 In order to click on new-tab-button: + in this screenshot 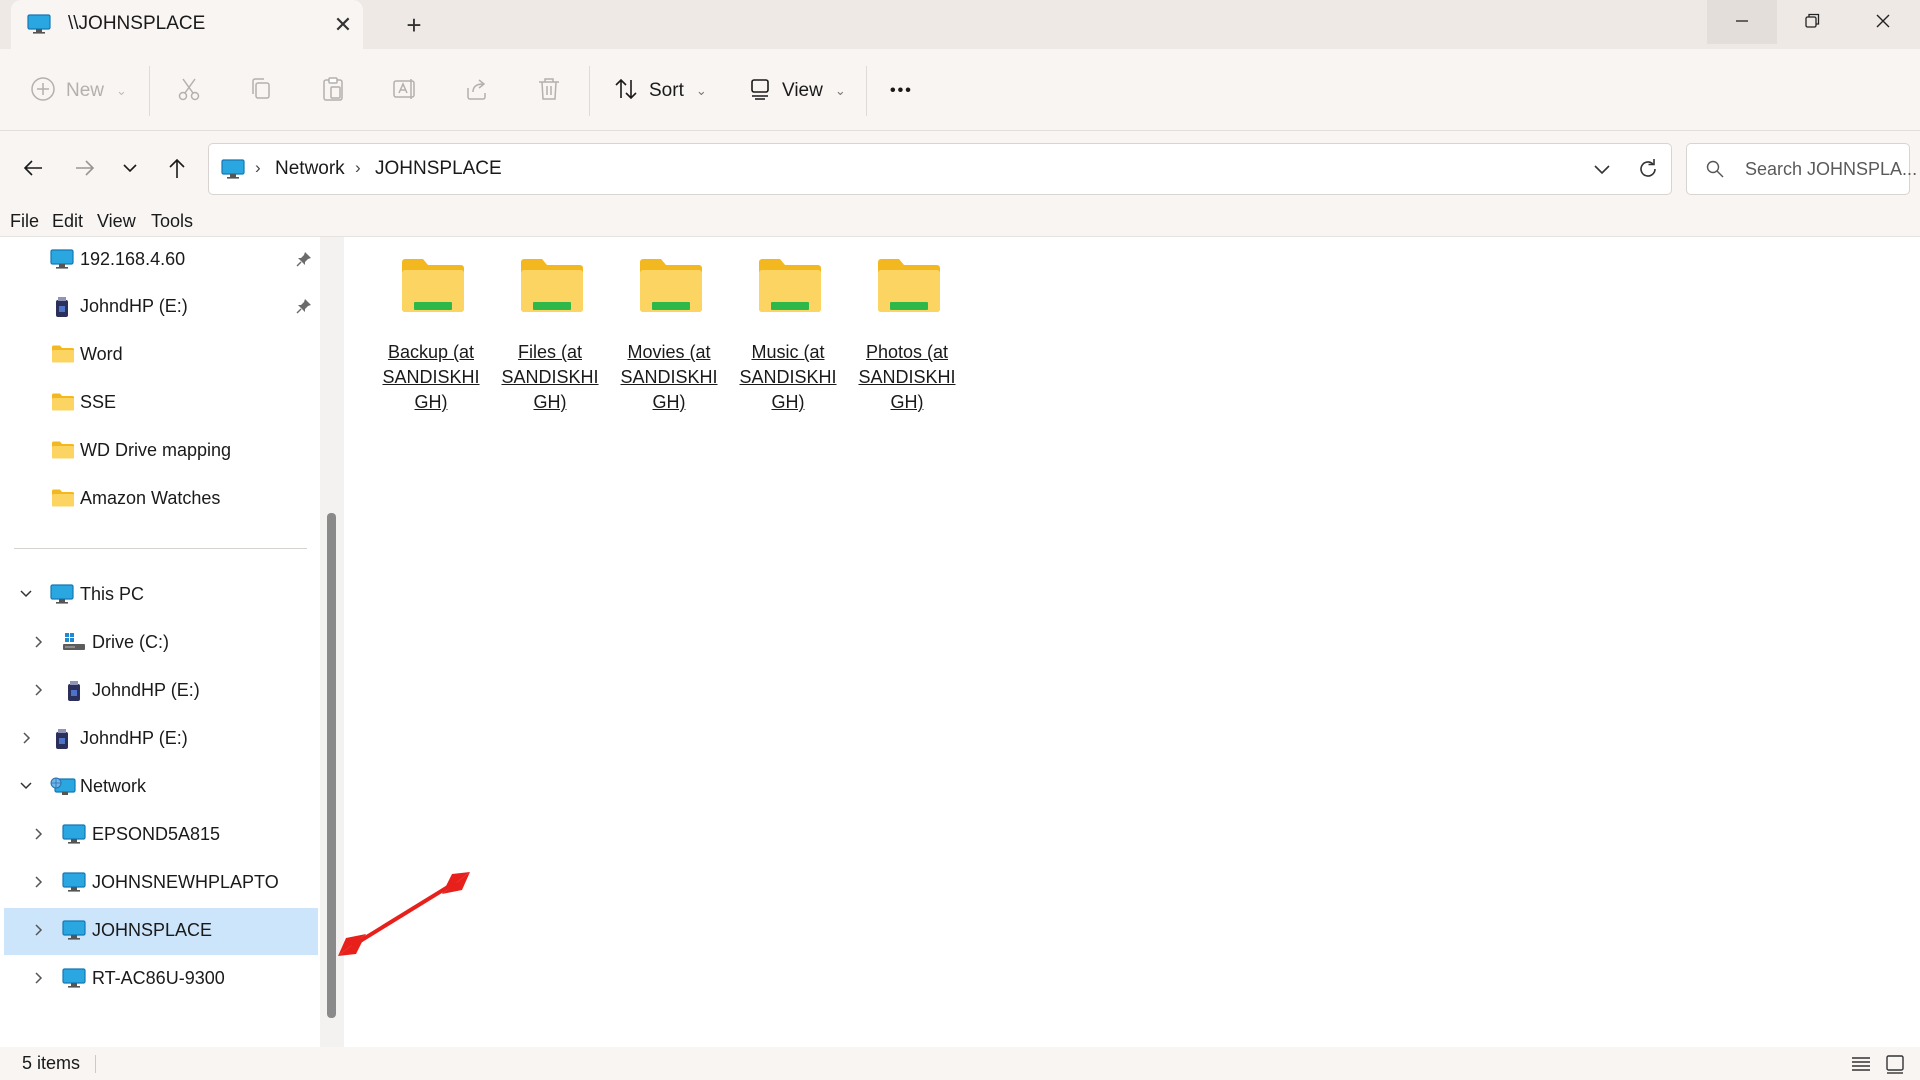, I will do `click(414, 25)`.